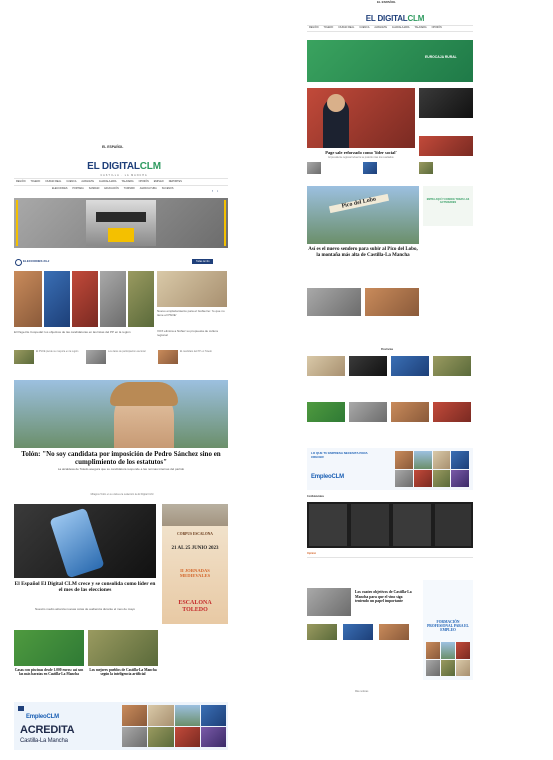 The width and height of the screenshot is (553, 760). Describe the element at coordinates (150, 166) in the screenshot. I see `logo-clm: CLM` at that location.